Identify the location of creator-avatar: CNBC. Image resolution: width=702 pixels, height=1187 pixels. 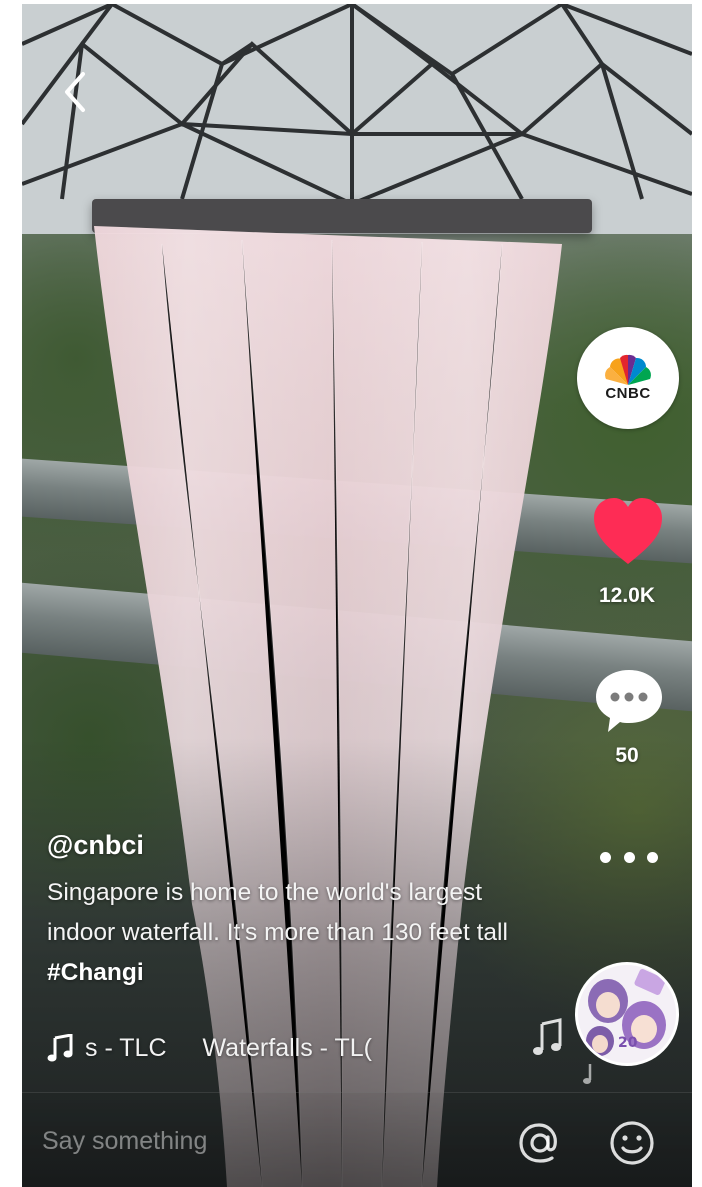
(628, 378).